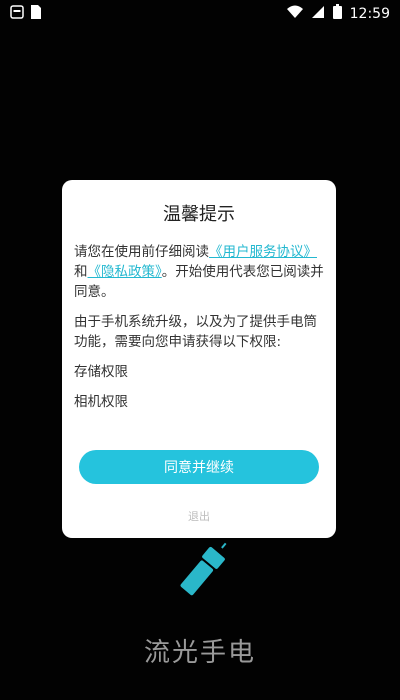  I want to click on privacy-policy-link: 《隐私政策》, so click(125, 272).